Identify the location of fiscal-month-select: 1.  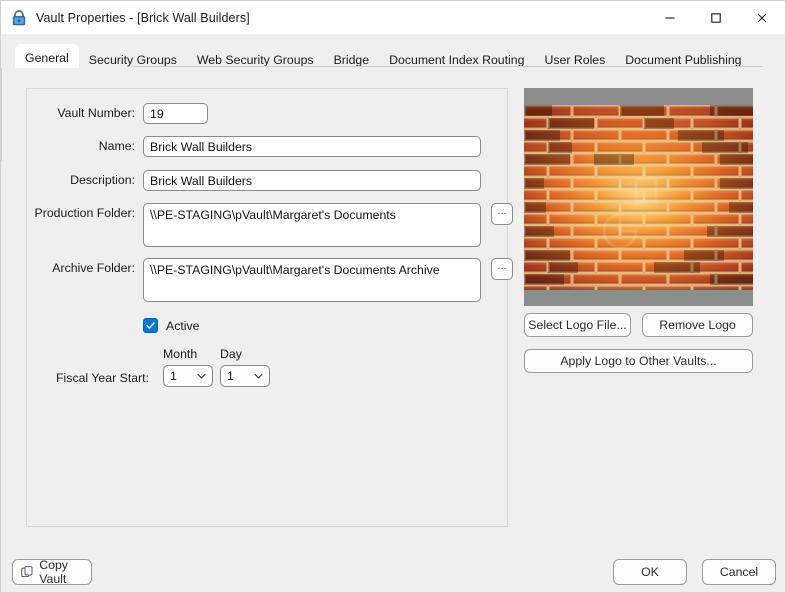
(188, 376).